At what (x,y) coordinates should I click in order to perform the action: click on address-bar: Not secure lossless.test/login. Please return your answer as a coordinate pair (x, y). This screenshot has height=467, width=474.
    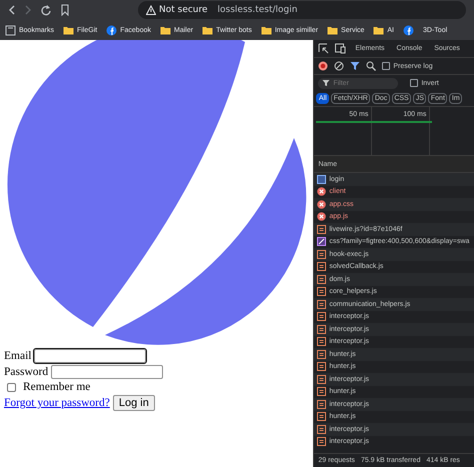
    Looking at the image, I should click on (302, 10).